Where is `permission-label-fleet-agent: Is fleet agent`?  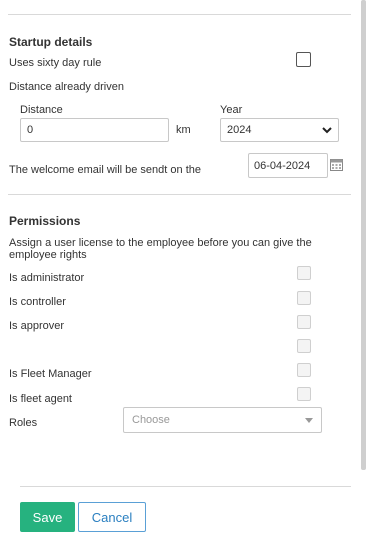
permission-label-fleet-agent: Is fleet agent is located at coordinates (40, 399).